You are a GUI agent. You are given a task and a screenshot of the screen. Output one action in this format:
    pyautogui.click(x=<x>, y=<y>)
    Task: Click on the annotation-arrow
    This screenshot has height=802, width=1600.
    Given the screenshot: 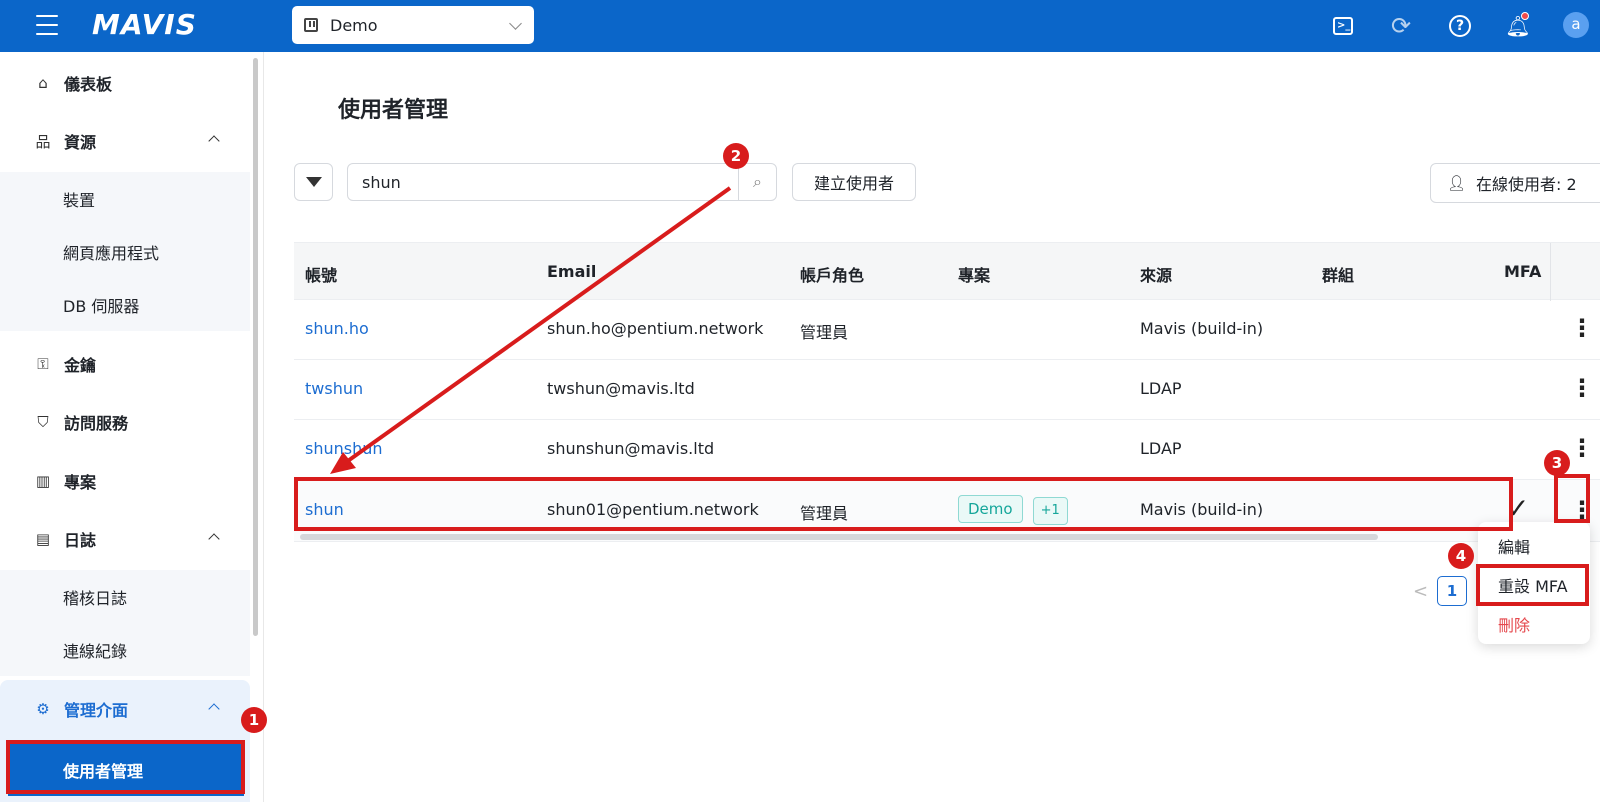 What is the action you would take?
    pyautogui.click(x=531, y=330)
    